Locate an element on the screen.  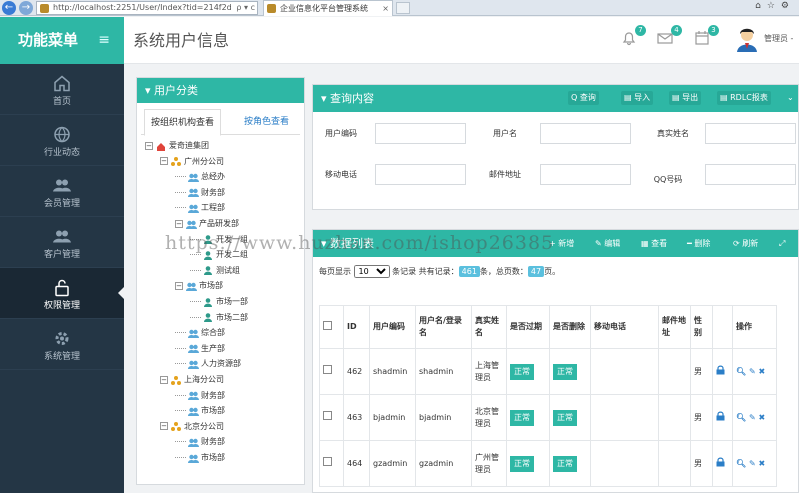
table-row: 463 bjadmin bjadmin 北京管理员 正常 正常男 🔍︎ ✎ ✖ is located at coordinates (548, 417).